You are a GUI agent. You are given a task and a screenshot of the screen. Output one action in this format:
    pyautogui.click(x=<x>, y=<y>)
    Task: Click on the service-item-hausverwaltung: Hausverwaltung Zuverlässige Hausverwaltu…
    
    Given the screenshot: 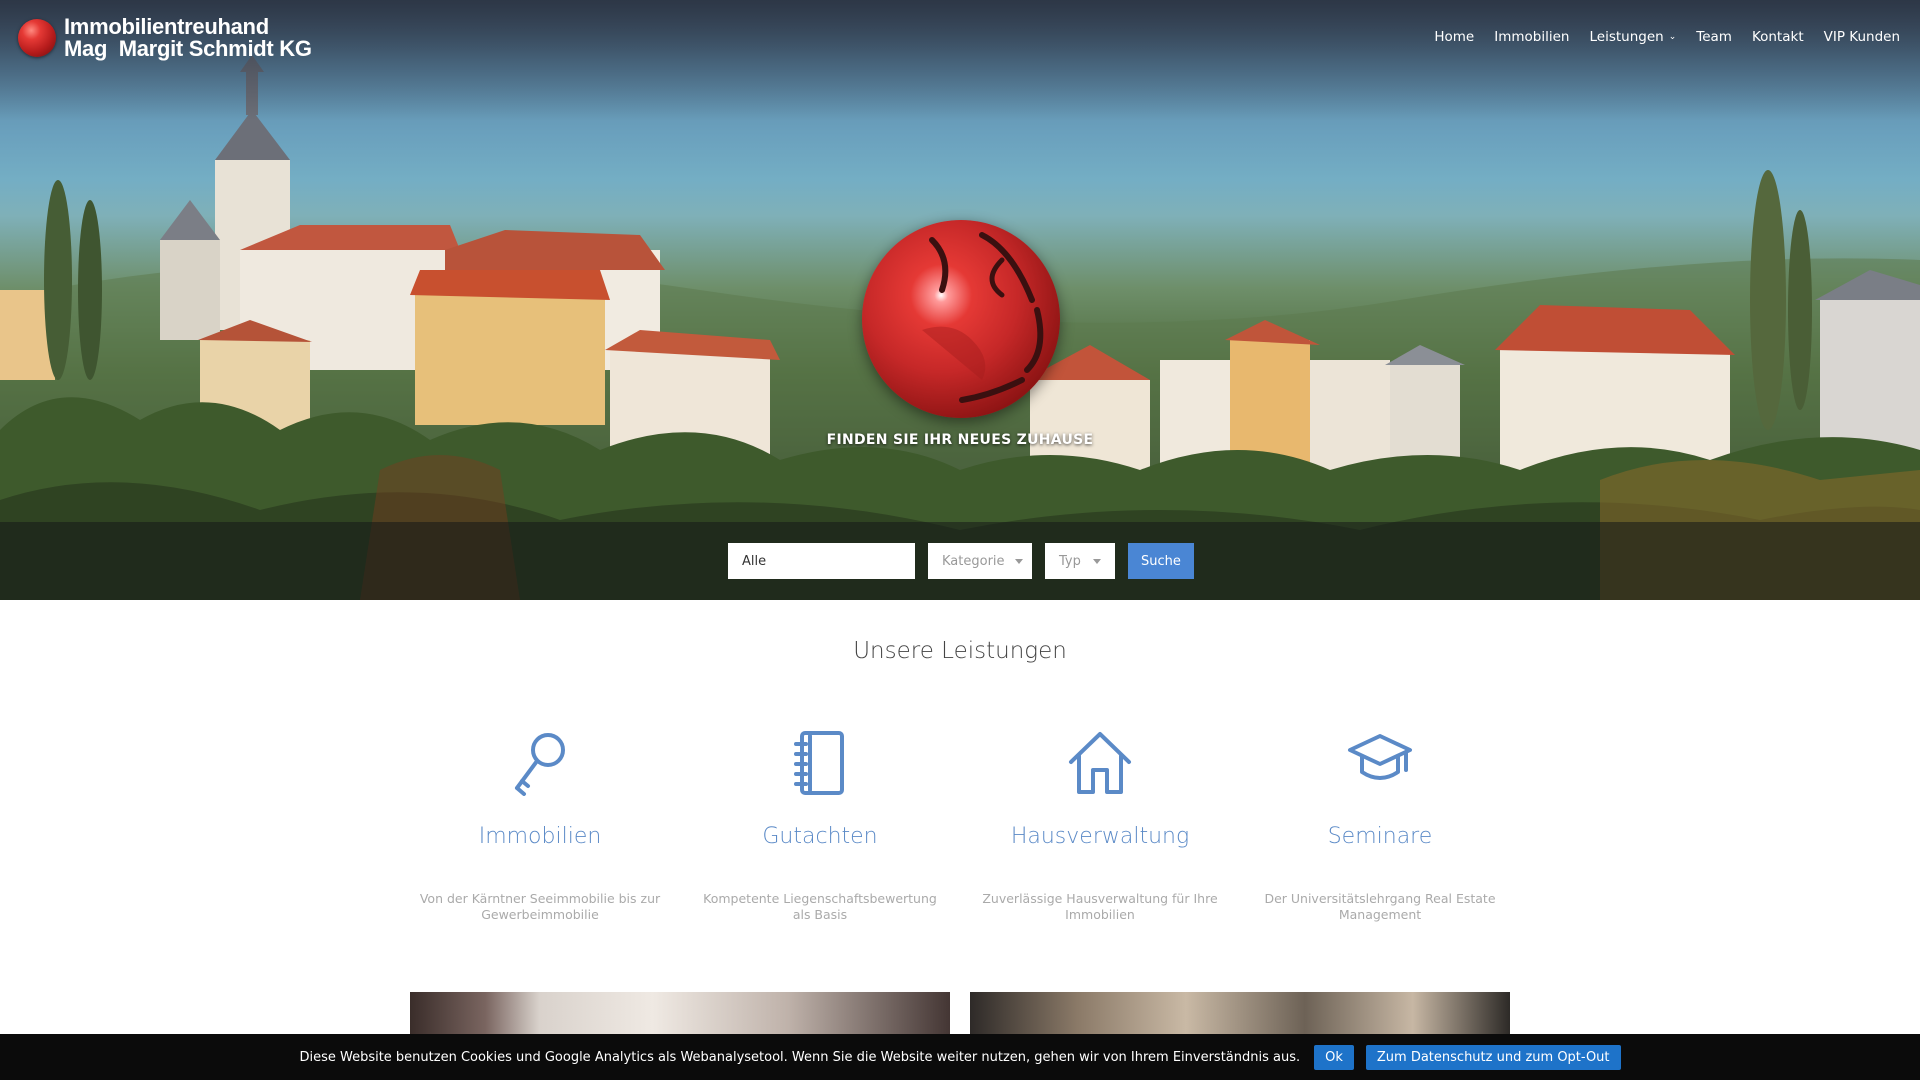 What is the action you would take?
    pyautogui.click(x=1100, y=826)
    